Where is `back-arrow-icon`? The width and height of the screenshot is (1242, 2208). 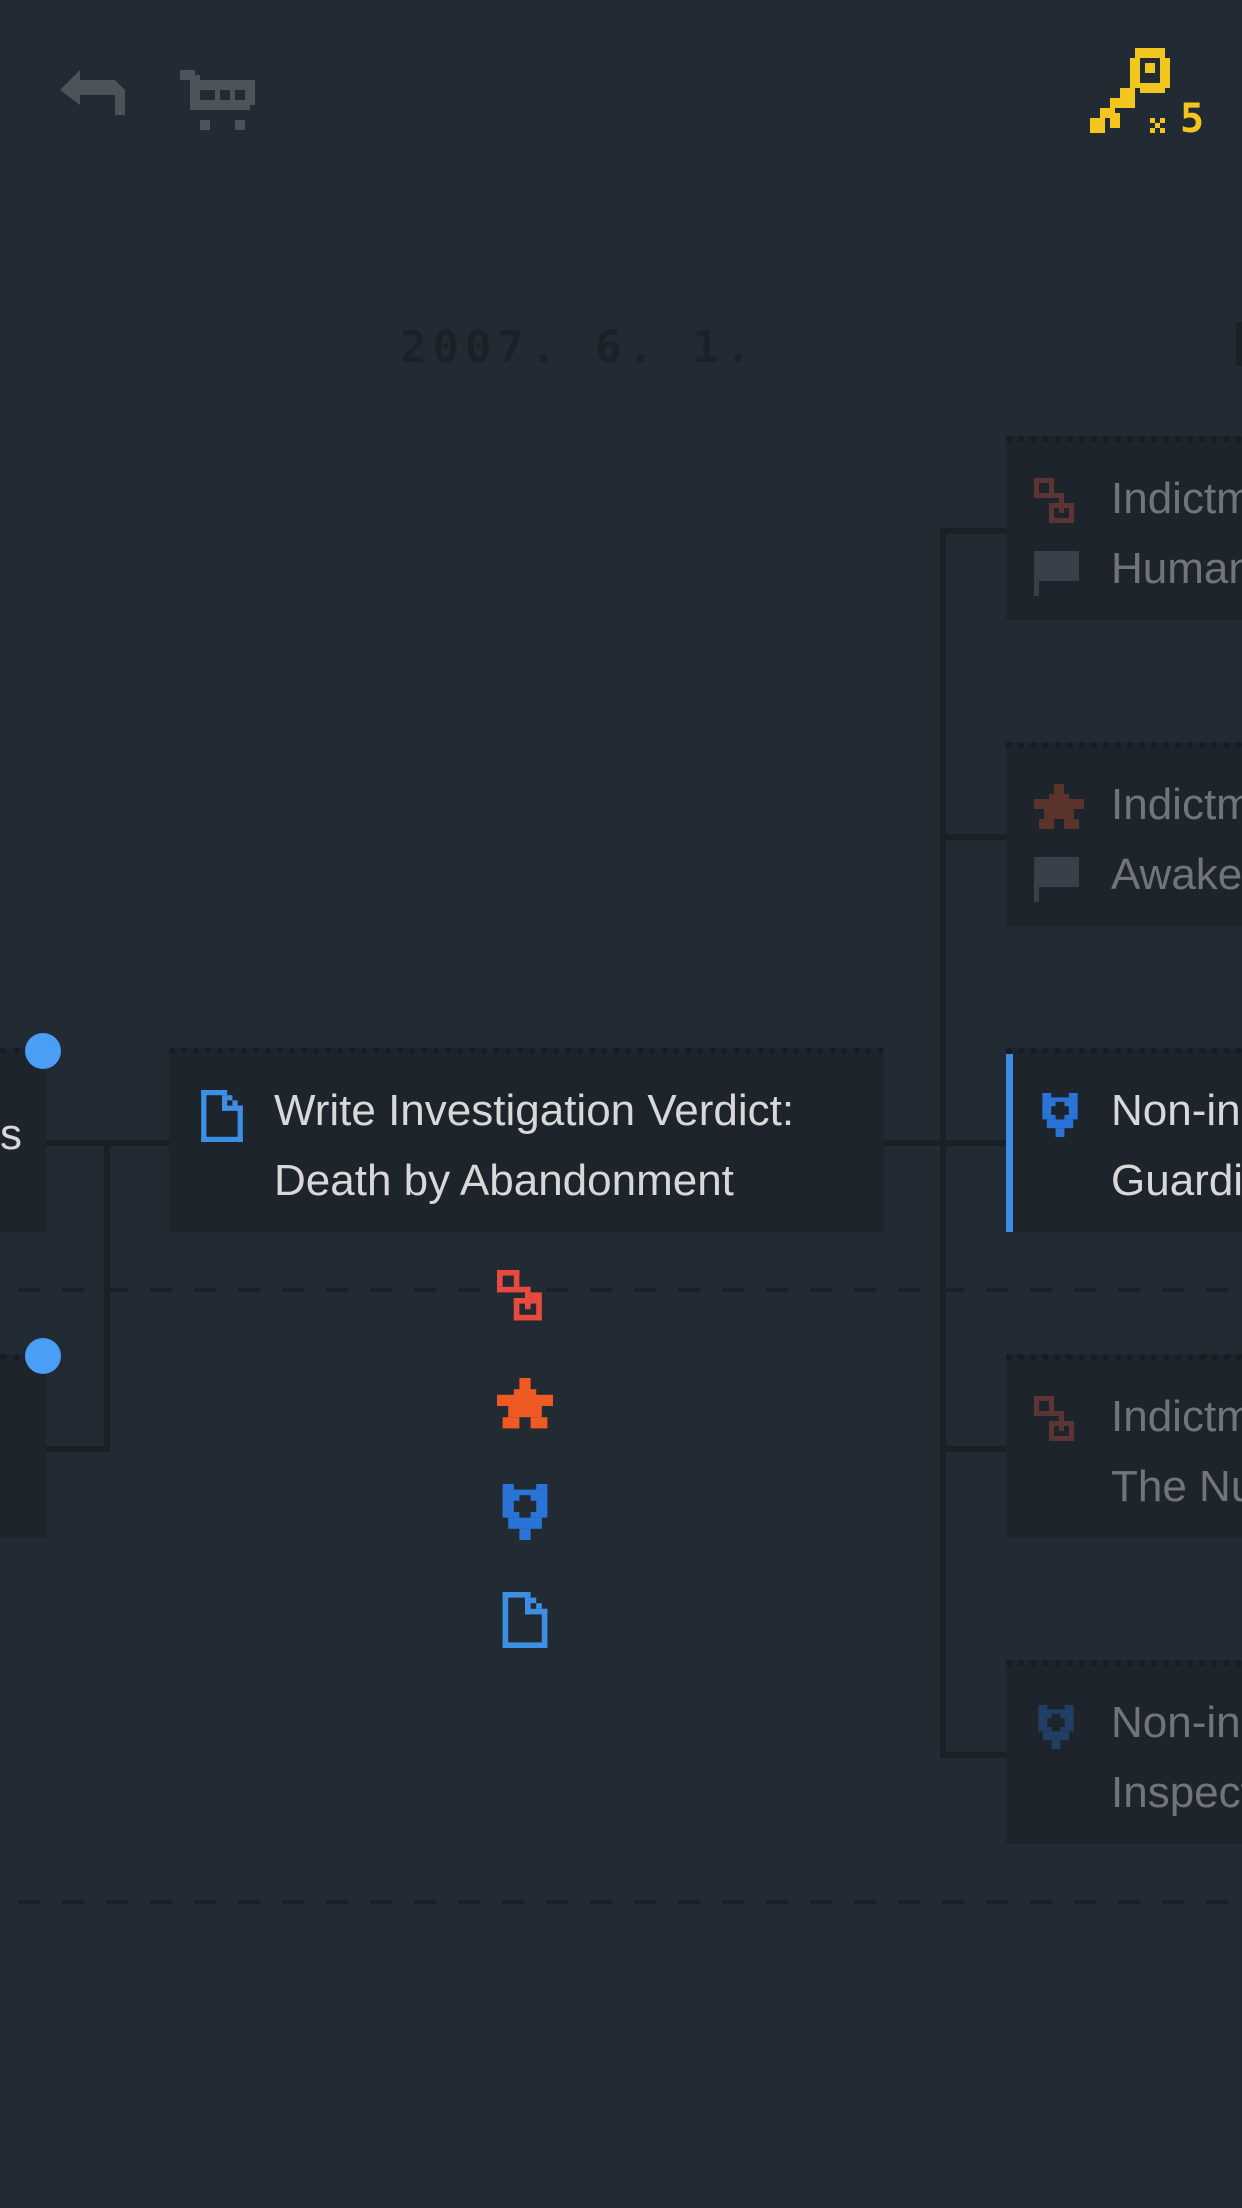
back-arrow-icon is located at coordinates (95, 100).